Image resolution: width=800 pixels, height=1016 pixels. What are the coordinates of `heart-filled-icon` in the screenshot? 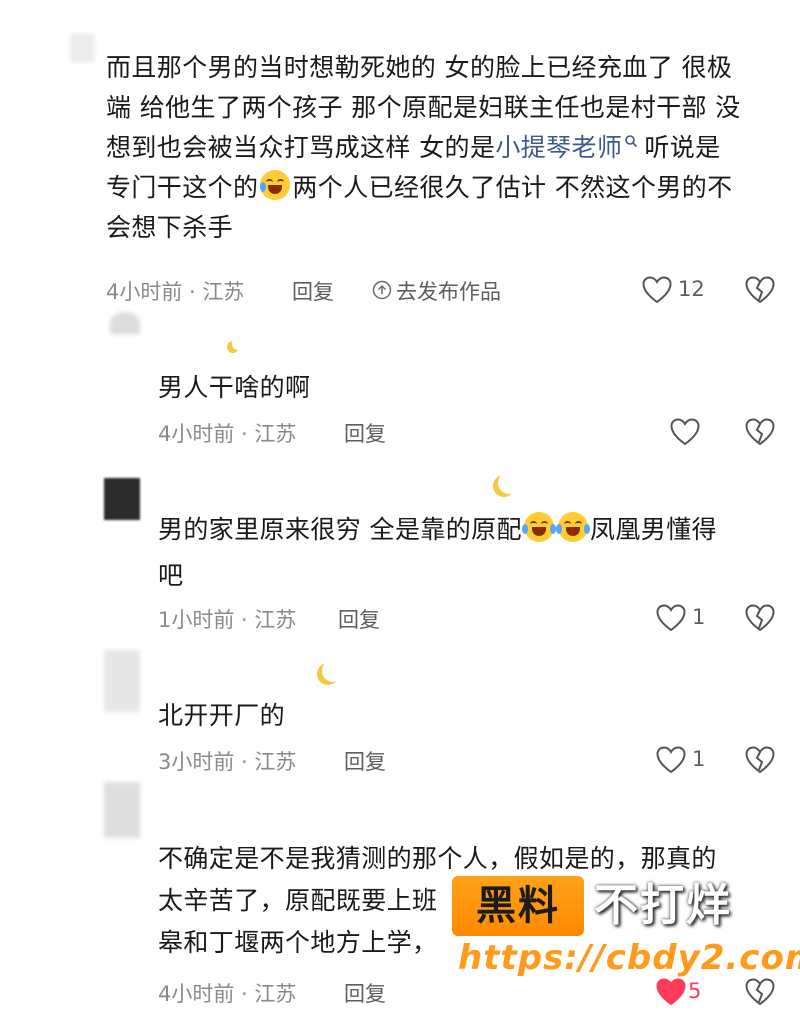 It's located at (671, 992).